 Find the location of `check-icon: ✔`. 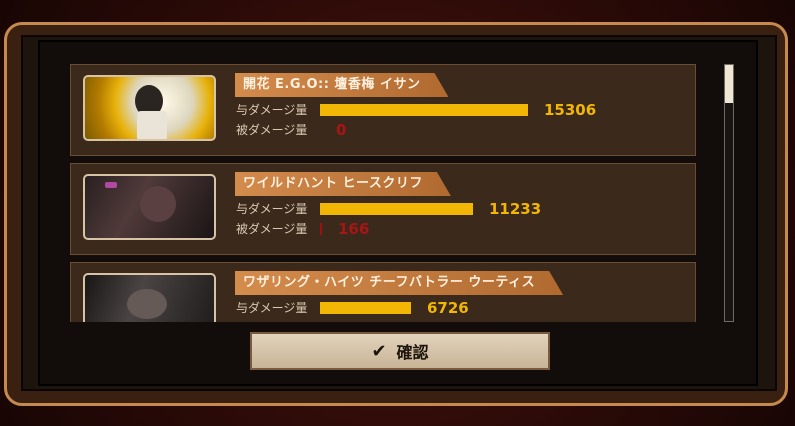

check-icon: ✔ is located at coordinates (379, 351).